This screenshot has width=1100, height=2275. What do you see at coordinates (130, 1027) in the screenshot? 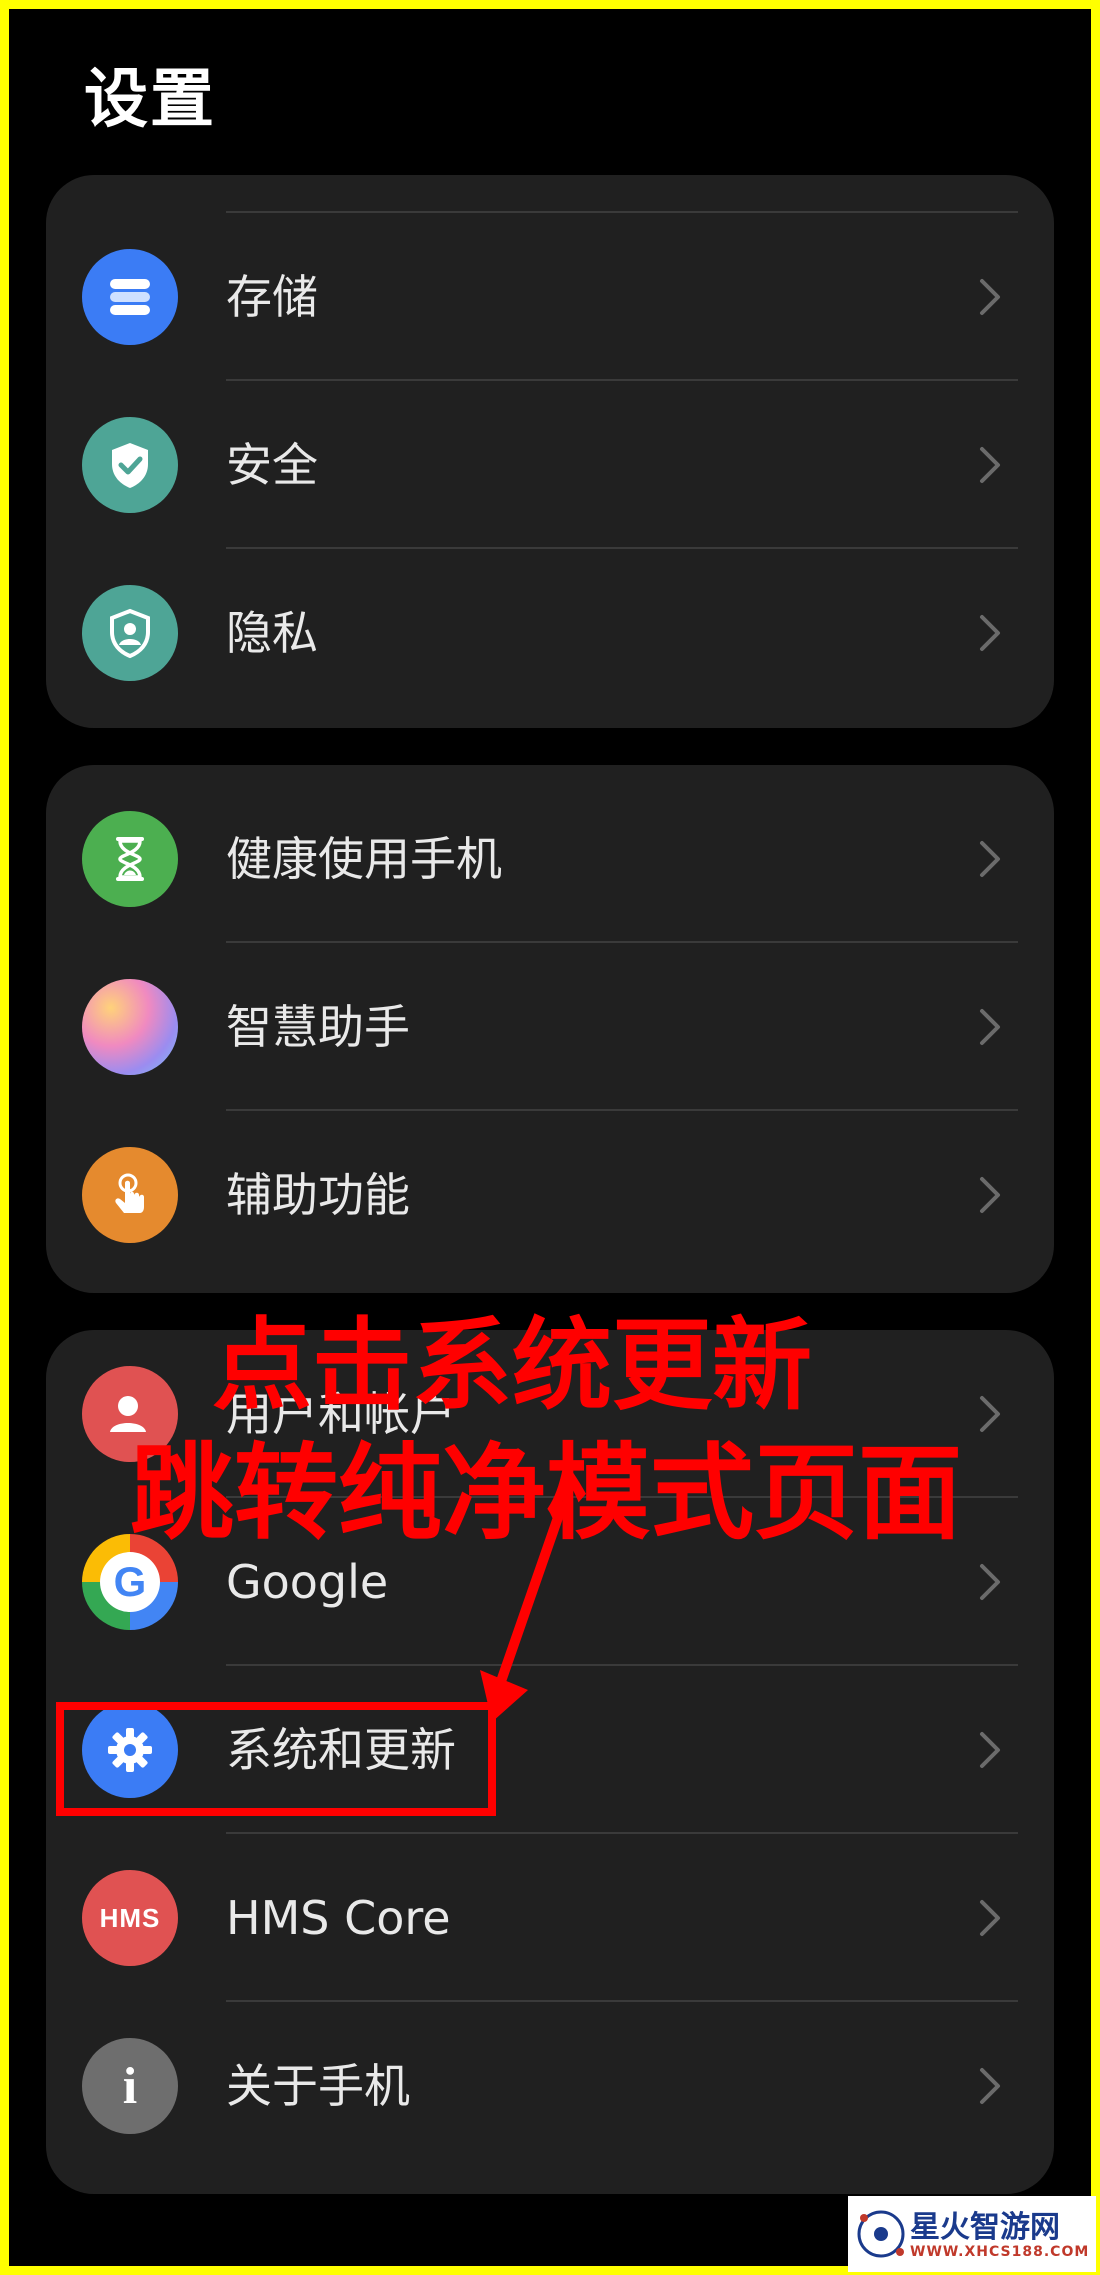
I see `smart-assistant-icon` at bounding box center [130, 1027].